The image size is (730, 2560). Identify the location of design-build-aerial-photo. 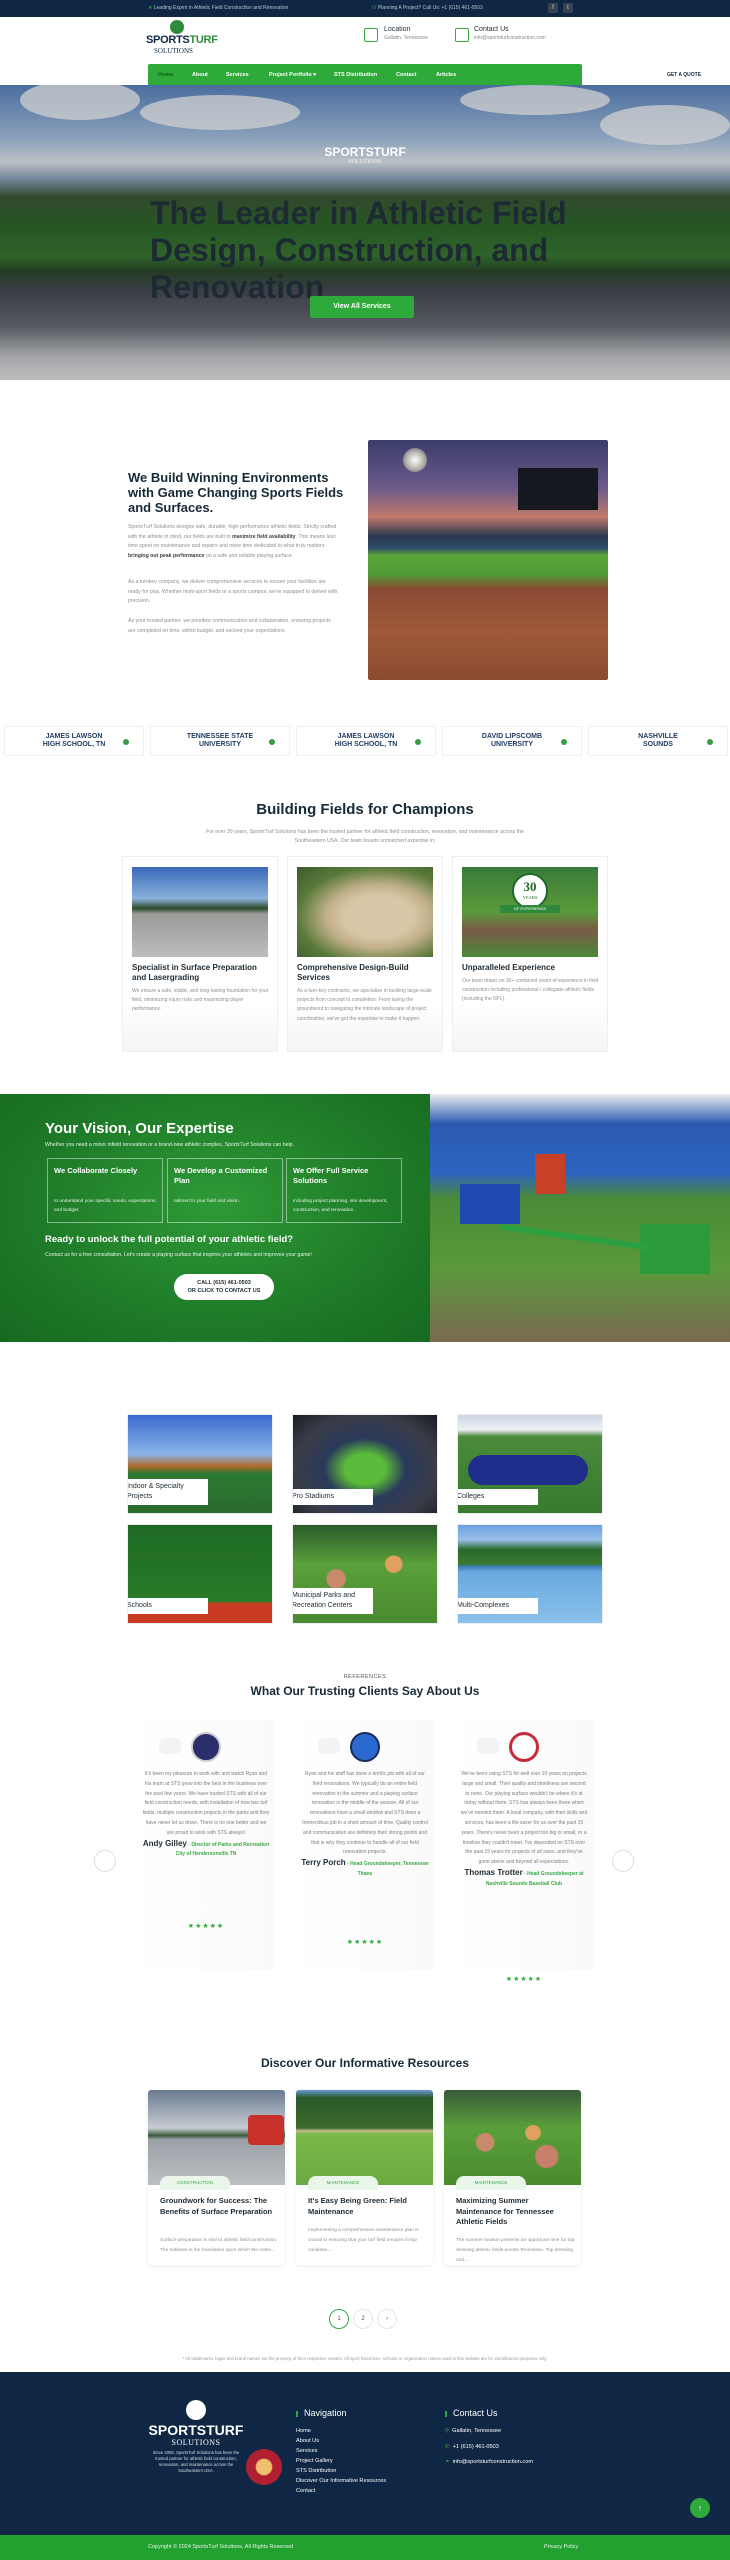
(365, 912).